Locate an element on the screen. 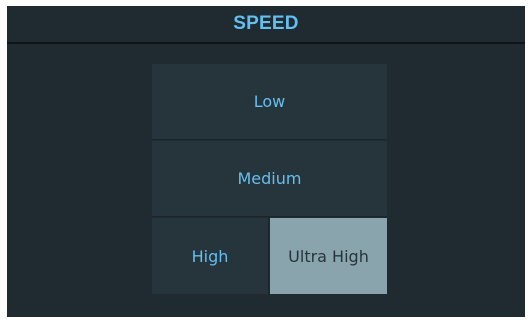 Image resolution: width=531 pixels, height=323 pixels. speed-ultra-high-label: Ultra High is located at coordinates (328, 256).